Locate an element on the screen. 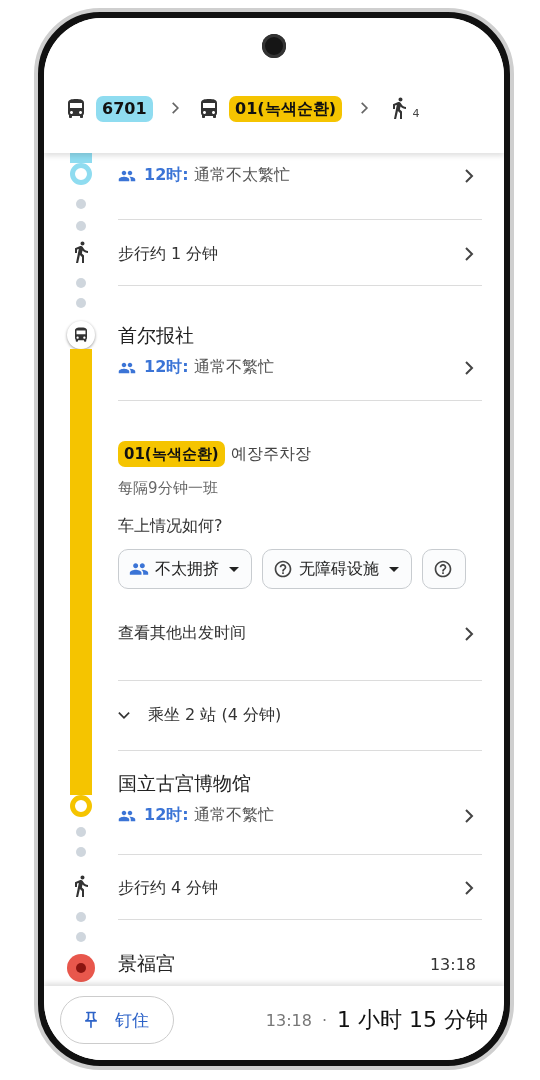  stop-name: 国立古宫博物馆 is located at coordinates (185, 783).